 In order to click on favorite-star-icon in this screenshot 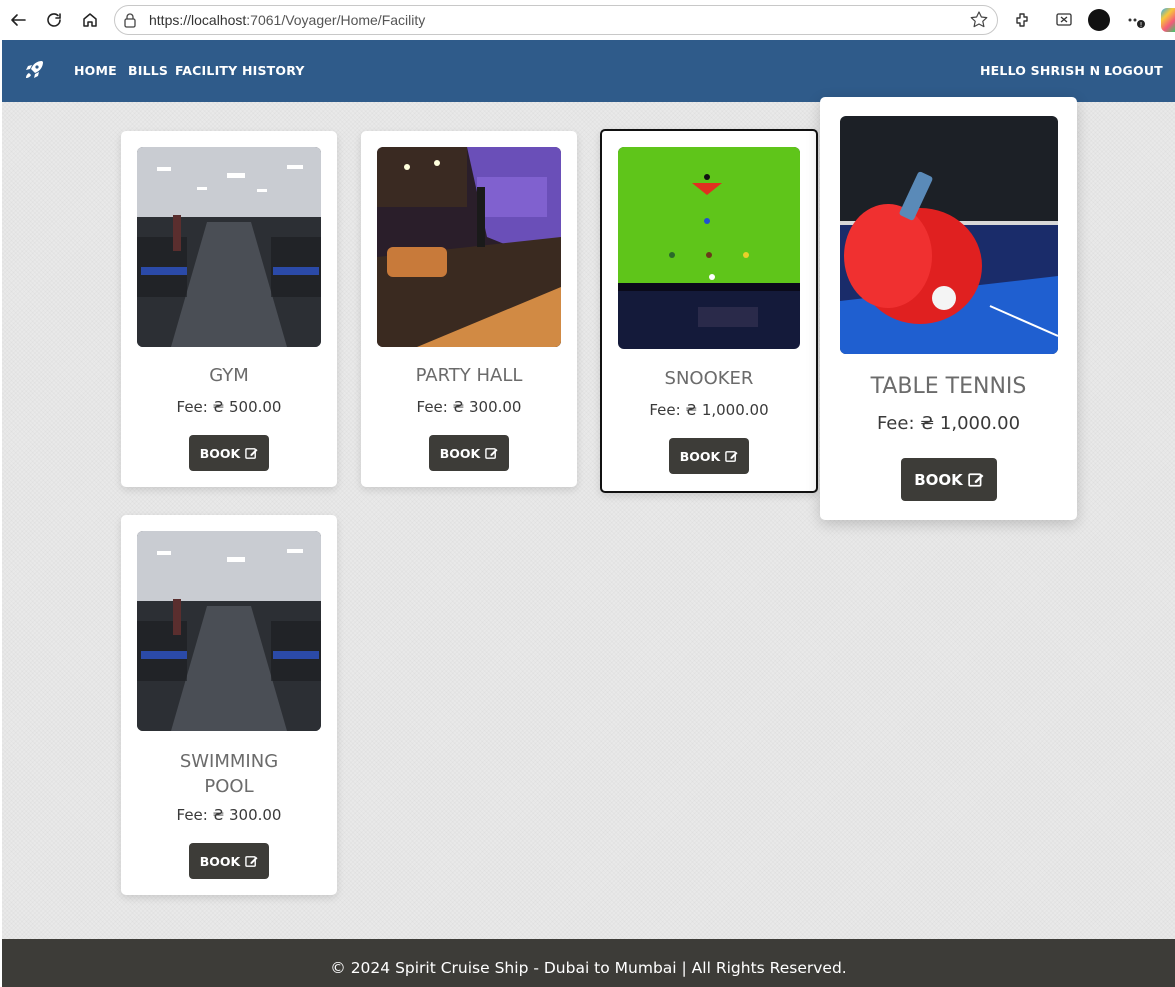, I will do `click(979, 22)`.